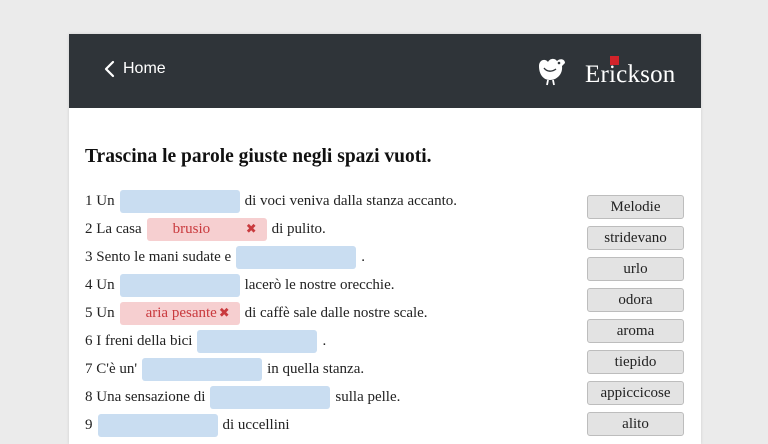 This screenshot has width=768, height=444. What do you see at coordinates (635, 331) in the screenshot?
I see `word-tile: aroma` at bounding box center [635, 331].